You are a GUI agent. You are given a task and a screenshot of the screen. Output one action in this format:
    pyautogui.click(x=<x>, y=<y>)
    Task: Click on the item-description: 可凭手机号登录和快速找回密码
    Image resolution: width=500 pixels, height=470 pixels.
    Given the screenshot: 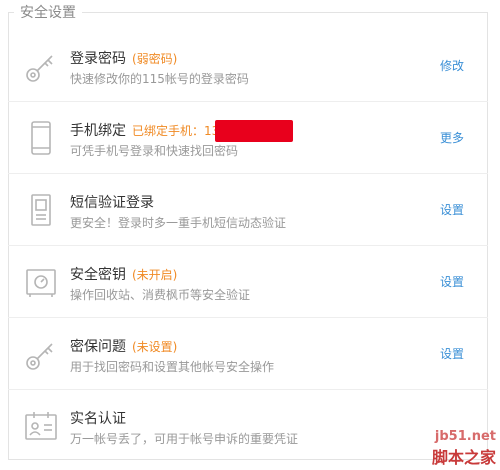 What is the action you would take?
    pyautogui.click(x=154, y=151)
    